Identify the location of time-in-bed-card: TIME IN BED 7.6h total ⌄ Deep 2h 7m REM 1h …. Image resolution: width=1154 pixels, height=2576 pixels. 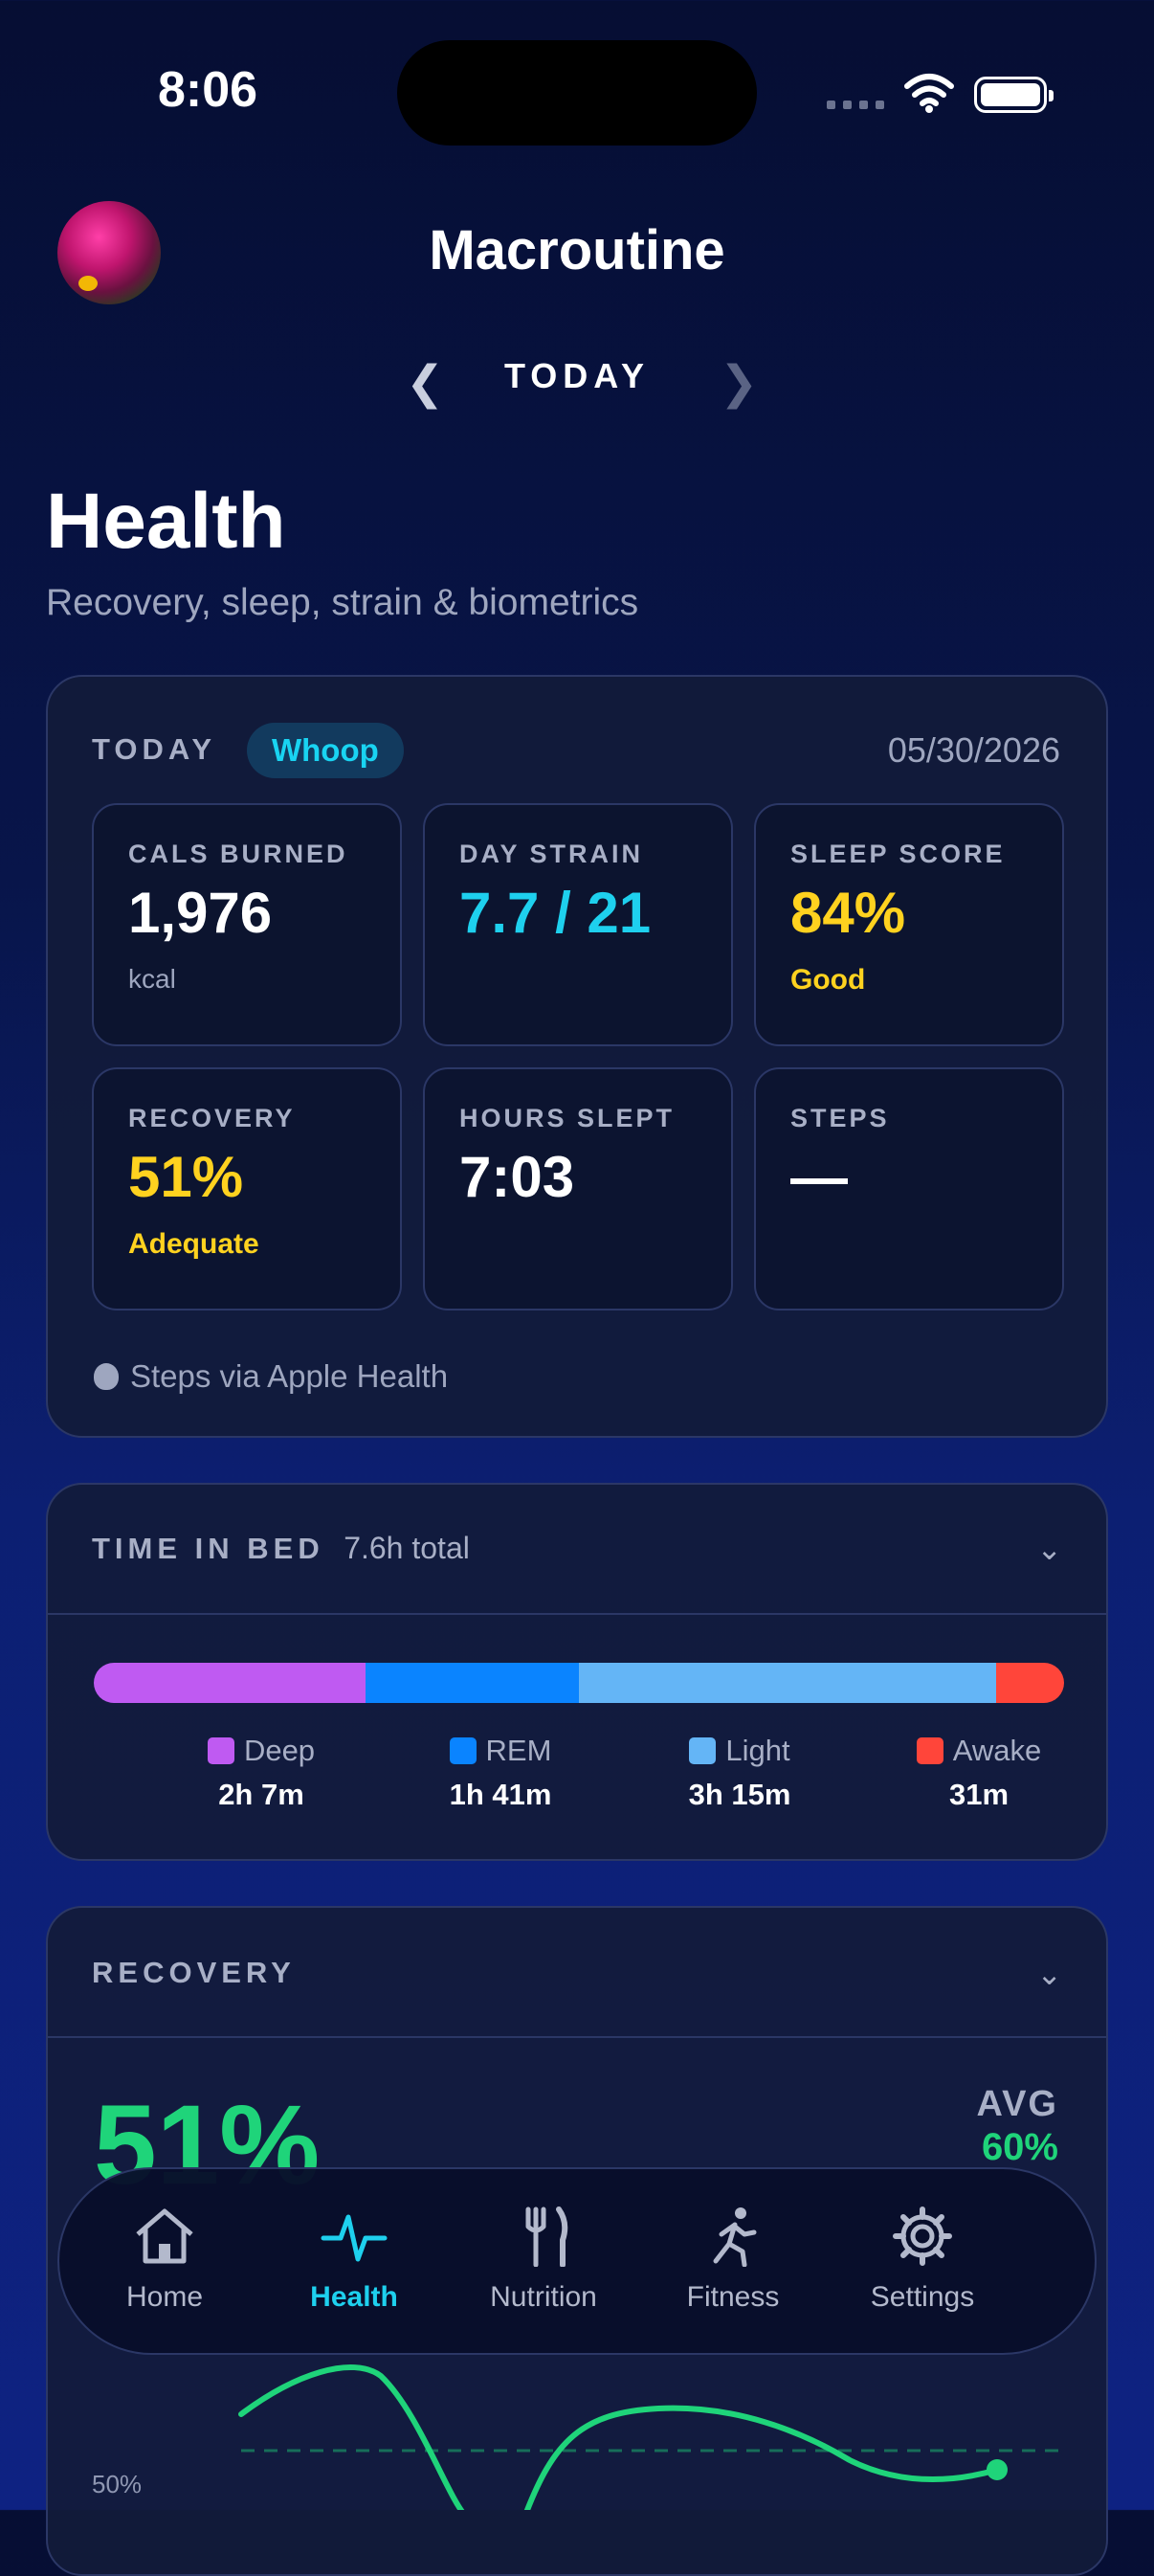
(577, 1672).